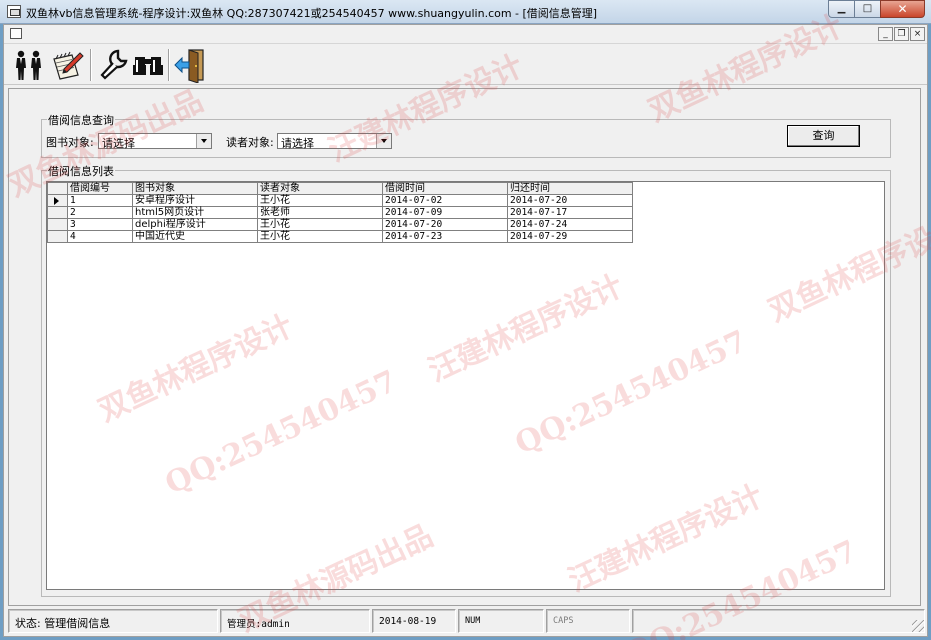 The width and height of the screenshot is (931, 640). What do you see at coordinates (778, 621) in the screenshot?
I see `status-extra` at bounding box center [778, 621].